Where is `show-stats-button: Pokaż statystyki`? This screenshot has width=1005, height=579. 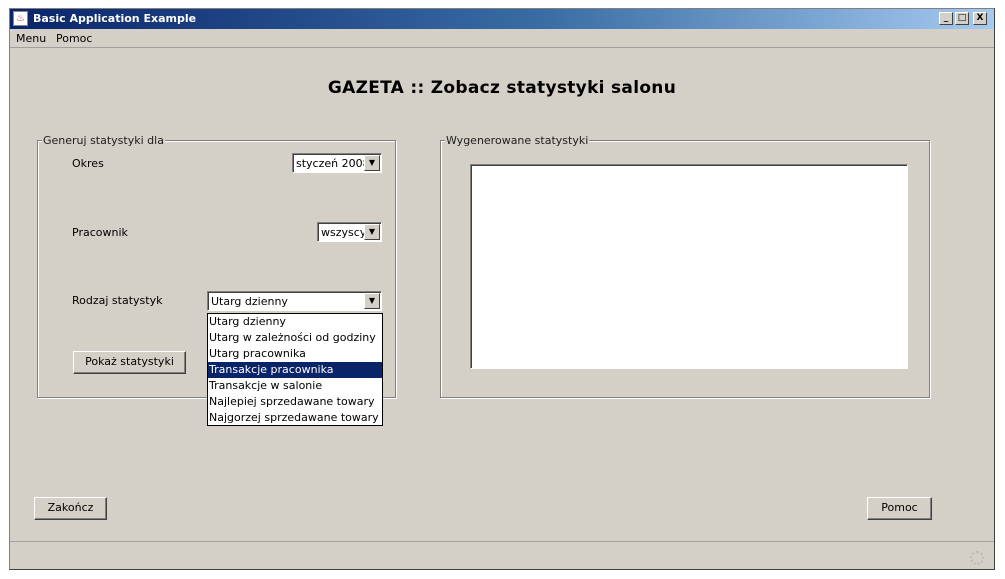
show-stats-button: Pokaż statystyki is located at coordinates (129, 362).